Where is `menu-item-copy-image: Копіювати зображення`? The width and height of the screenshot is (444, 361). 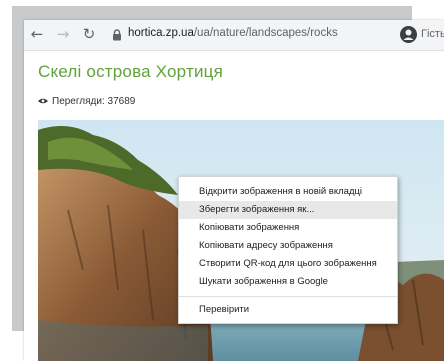 menu-item-copy-image: Копіювати зображення is located at coordinates (288, 228).